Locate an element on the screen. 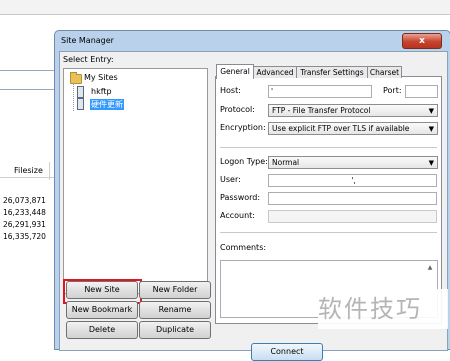 The height and width of the screenshot is (361, 450). tab-charset: Charset is located at coordinates (384, 72).